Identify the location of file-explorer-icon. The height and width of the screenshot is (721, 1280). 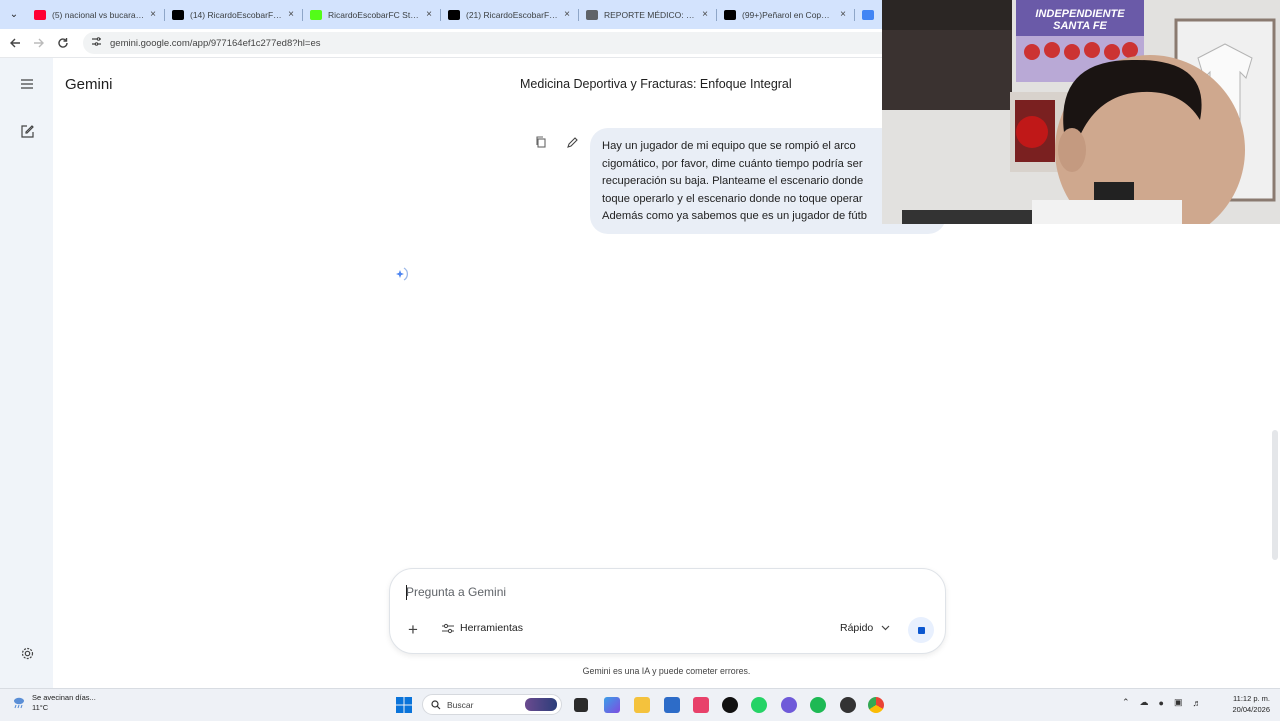
(642, 705).